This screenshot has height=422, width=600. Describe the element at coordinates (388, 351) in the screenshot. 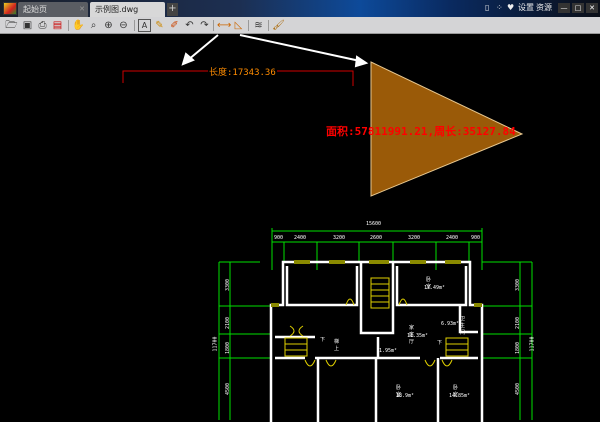

I see `room-area: 1.95m²` at that location.